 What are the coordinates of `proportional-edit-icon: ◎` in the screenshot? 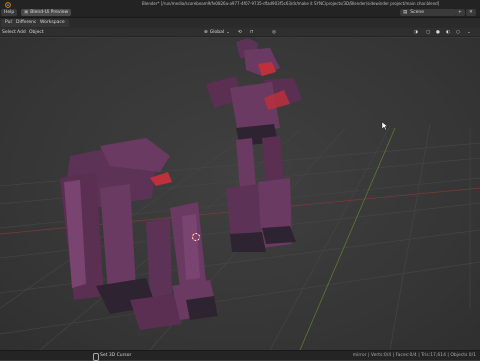 It's located at (274, 32).